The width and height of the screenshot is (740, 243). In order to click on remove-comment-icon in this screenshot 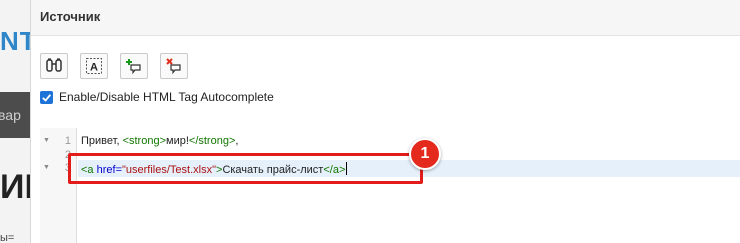, I will do `click(173, 66)`.